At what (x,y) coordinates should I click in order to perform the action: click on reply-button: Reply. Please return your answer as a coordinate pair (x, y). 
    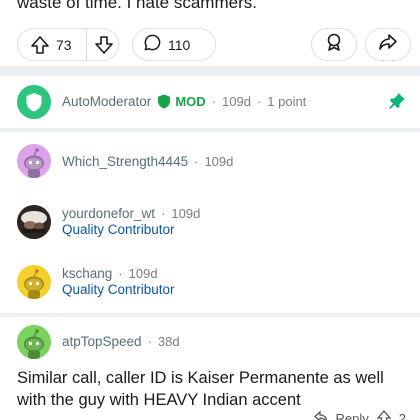
    Looking at the image, I should click on (352, 415).